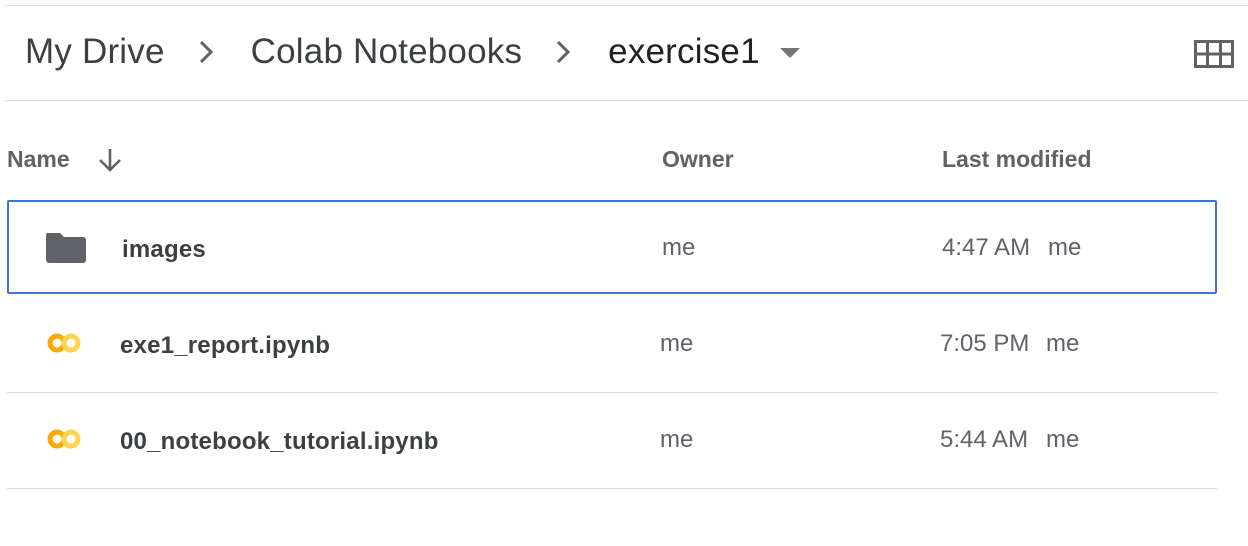  I want to click on file-name: 00_notebook_tutorial.ipynb, so click(279, 441).